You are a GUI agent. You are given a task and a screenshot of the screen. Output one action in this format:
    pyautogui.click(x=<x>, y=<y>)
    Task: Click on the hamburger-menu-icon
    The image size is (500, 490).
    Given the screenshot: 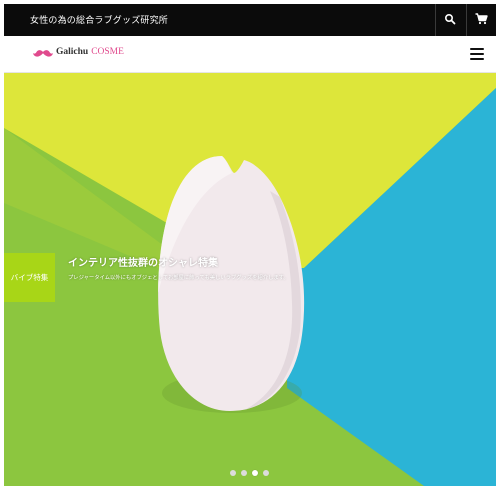 What is the action you would take?
    pyautogui.click(x=477, y=54)
    